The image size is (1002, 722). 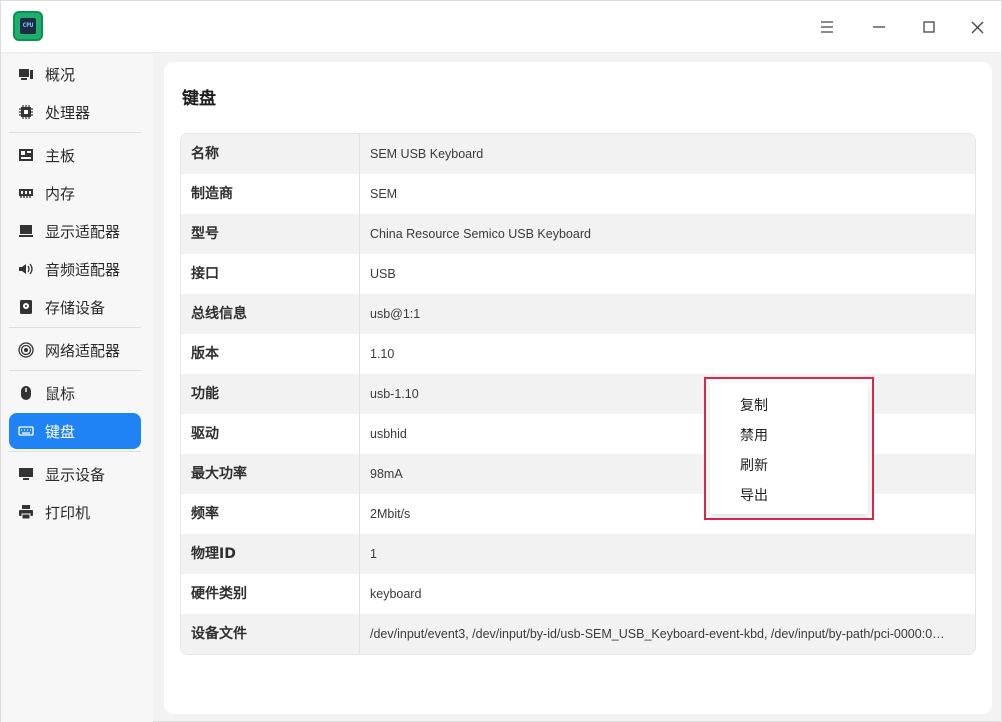 What do you see at coordinates (83, 350) in the screenshot?
I see `sidebar-item-label: 网络适配器` at bounding box center [83, 350].